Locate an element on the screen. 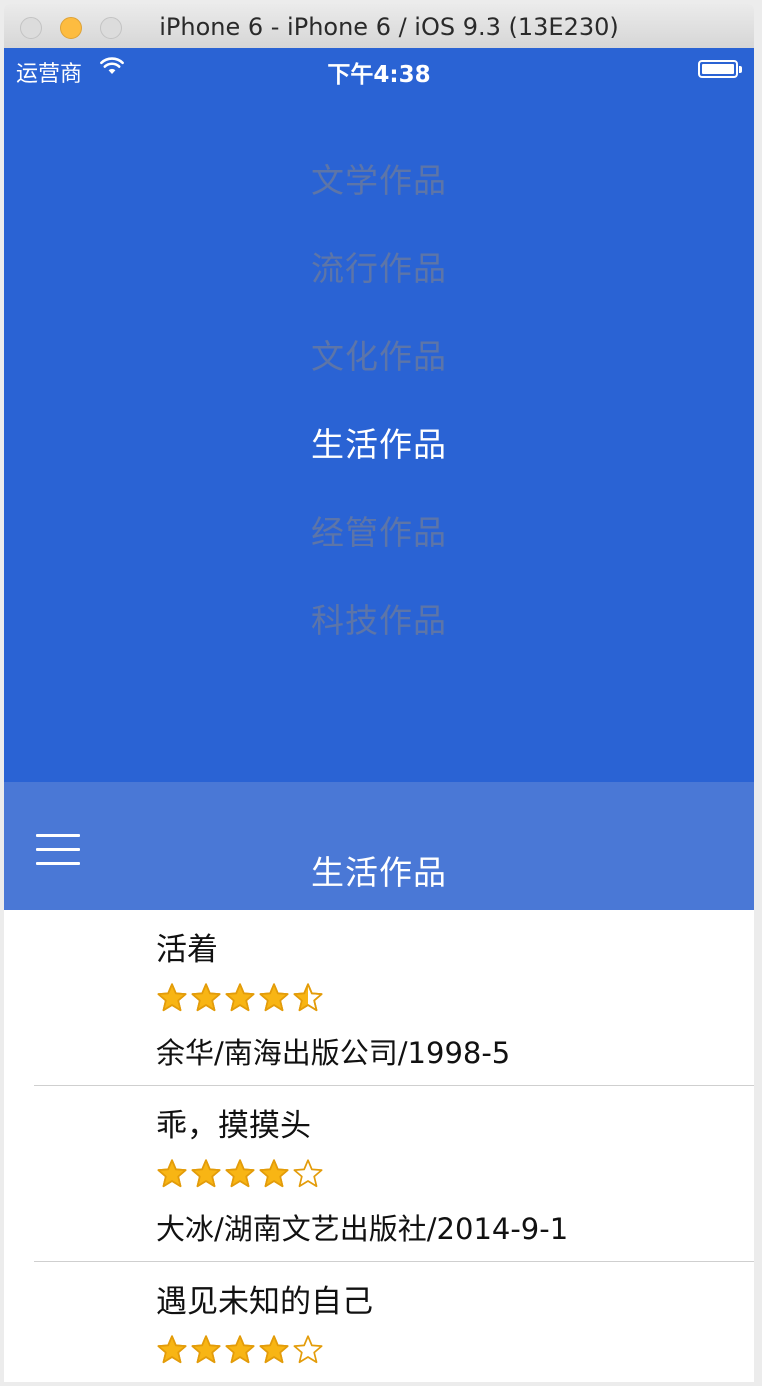  book-title: 乖，摸摸头 is located at coordinates (233, 1126).